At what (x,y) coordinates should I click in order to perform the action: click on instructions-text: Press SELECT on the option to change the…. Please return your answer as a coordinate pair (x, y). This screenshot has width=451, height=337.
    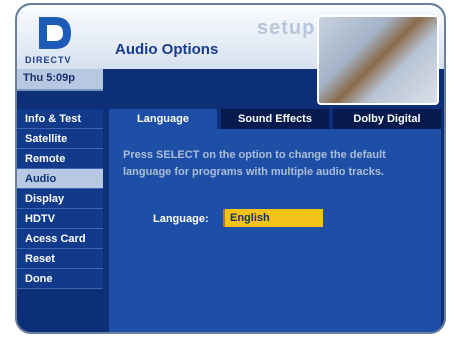
    Looking at the image, I should click on (254, 163).